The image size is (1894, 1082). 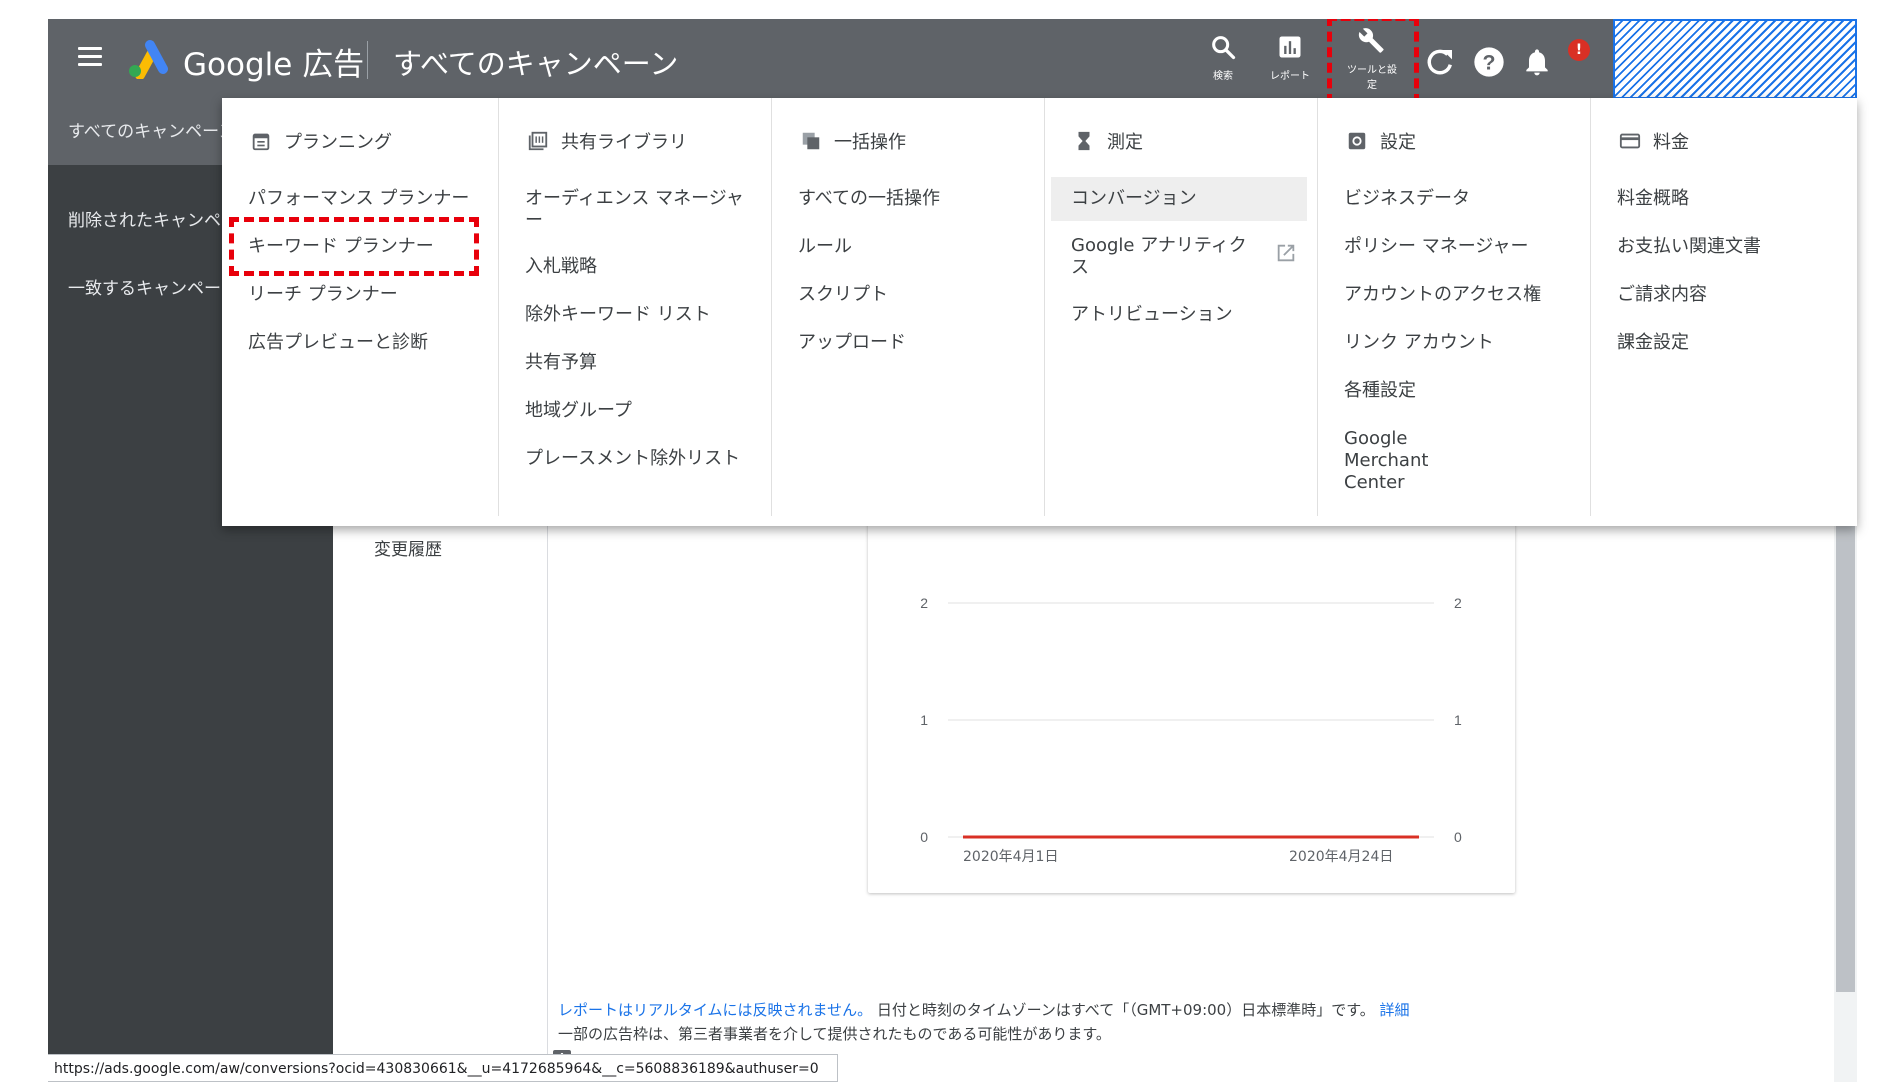 What do you see at coordinates (632, 459) in the screenshot?
I see `menu-item-placement-exclusion-lists: プレースメント除外リスト` at bounding box center [632, 459].